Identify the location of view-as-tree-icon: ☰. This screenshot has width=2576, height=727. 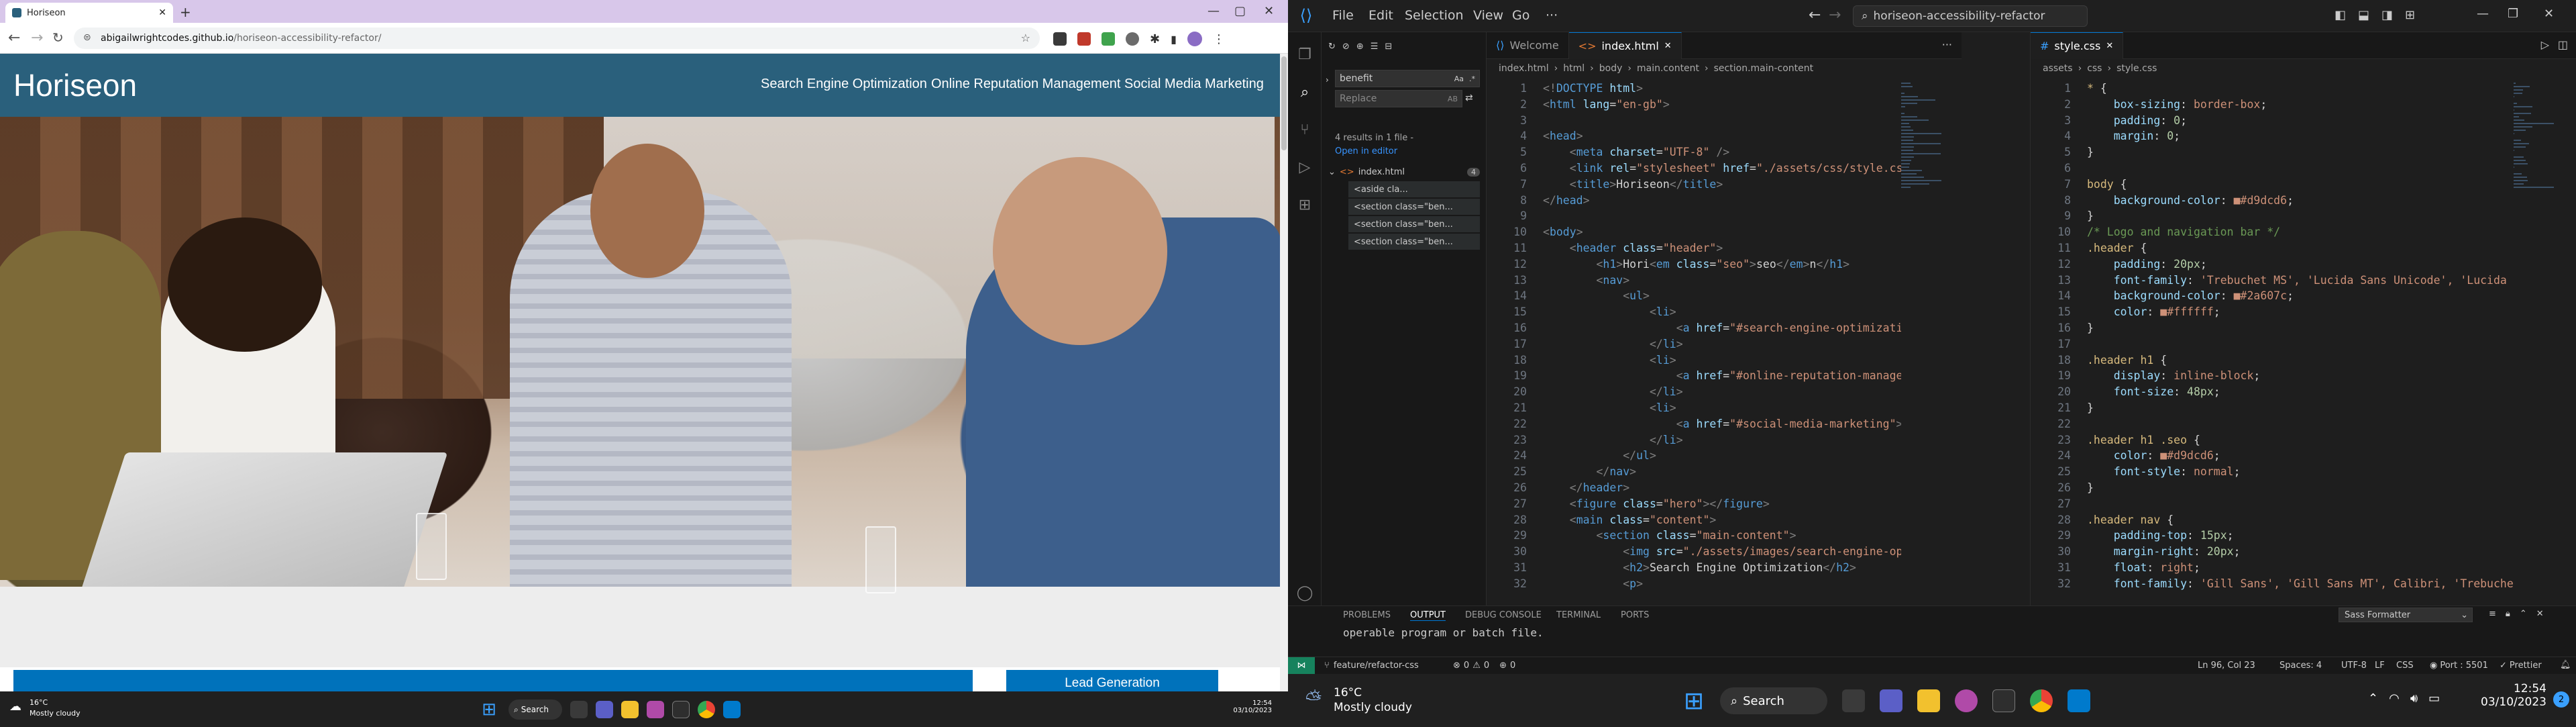
(1375, 47).